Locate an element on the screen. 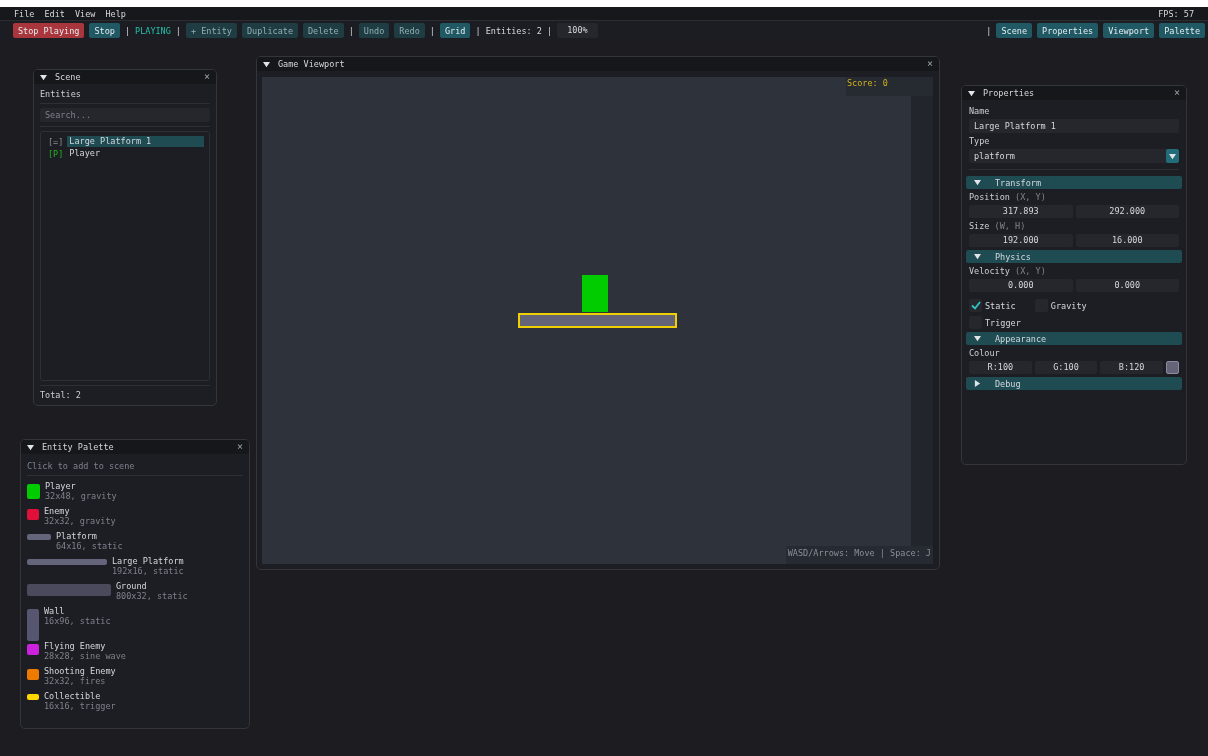 The image size is (1208, 756). checkbox-label: Trigger is located at coordinates (1003, 322).